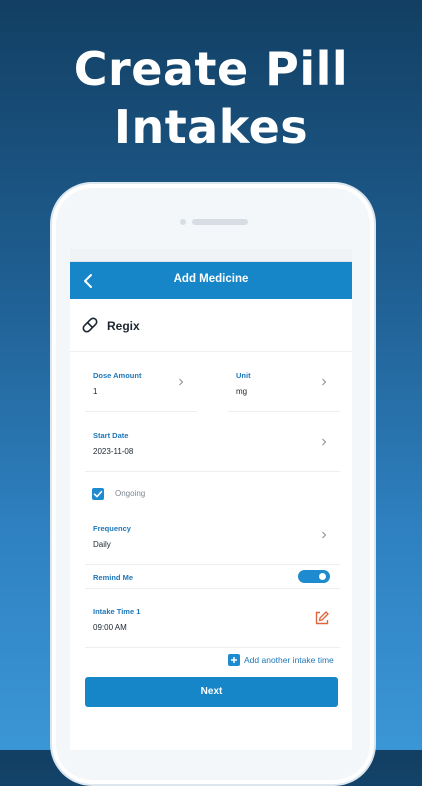  I want to click on dose-amount-field: Dose Amount 1, so click(140, 389).